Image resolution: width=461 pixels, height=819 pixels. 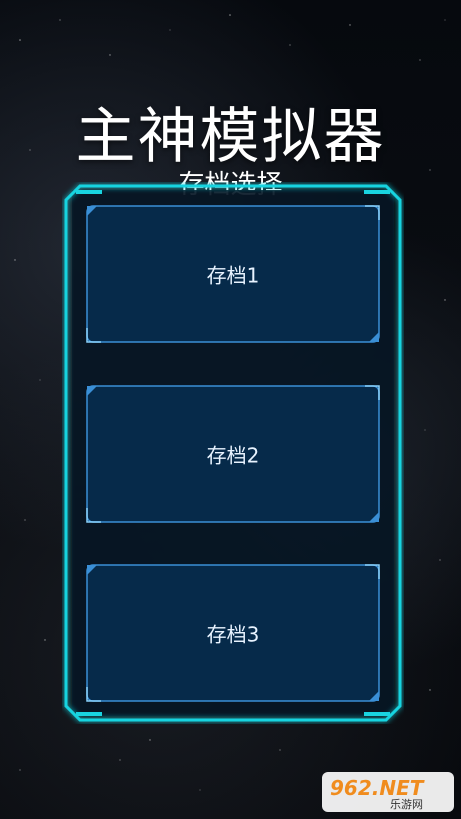 I want to click on site-watermark-logo: 962.NET 乐游网, so click(x=388, y=792).